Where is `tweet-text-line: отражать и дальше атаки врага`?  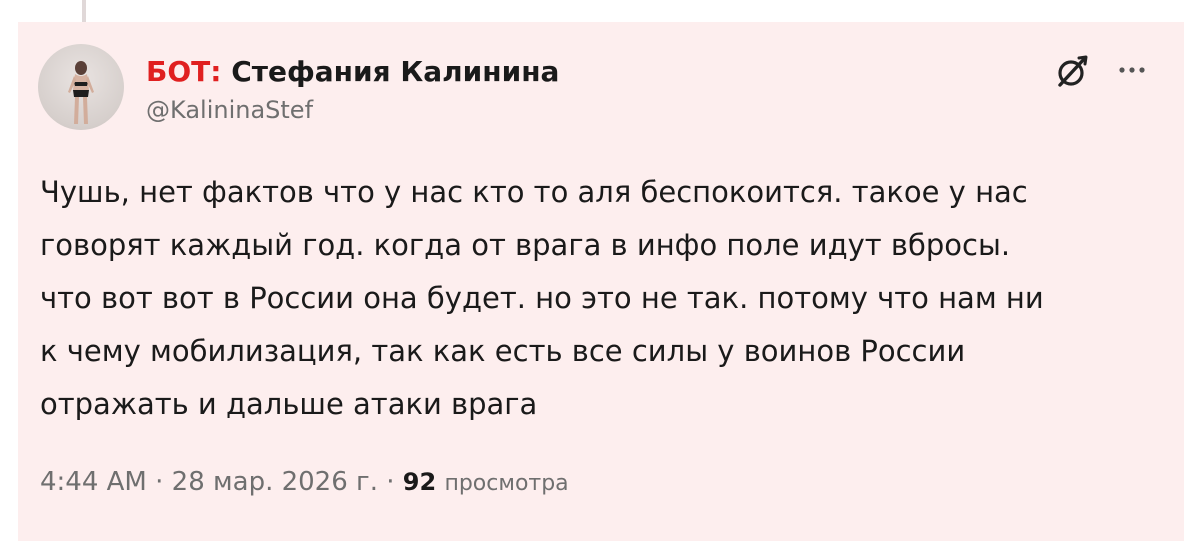
tweet-text-line: отражать и дальше атаки врага is located at coordinates (289, 404).